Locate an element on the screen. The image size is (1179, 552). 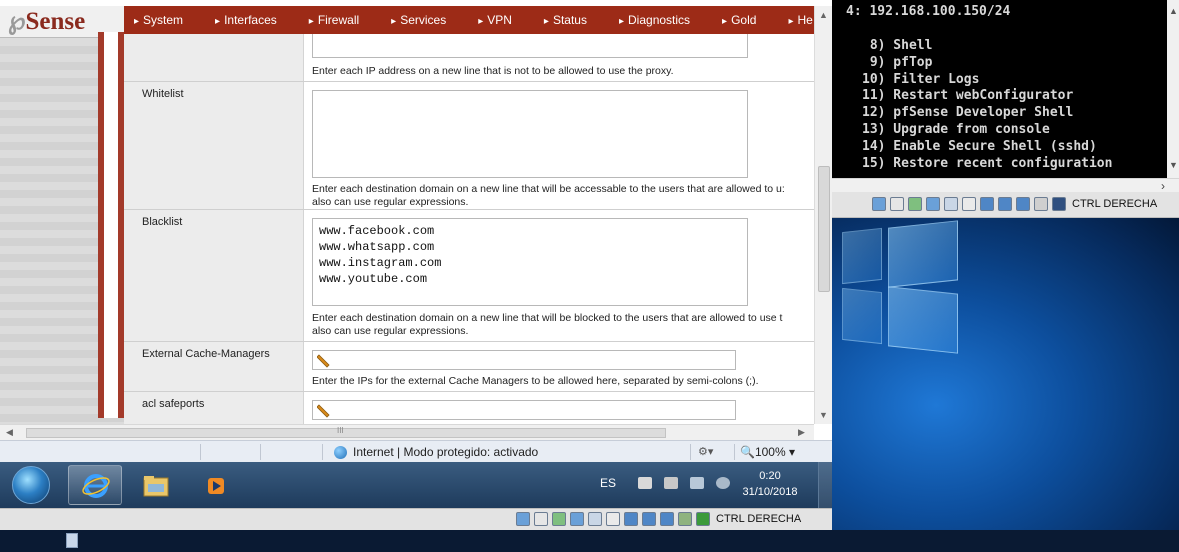
host-key-label: CTRL DERECHA is located at coordinates (1115, 204).